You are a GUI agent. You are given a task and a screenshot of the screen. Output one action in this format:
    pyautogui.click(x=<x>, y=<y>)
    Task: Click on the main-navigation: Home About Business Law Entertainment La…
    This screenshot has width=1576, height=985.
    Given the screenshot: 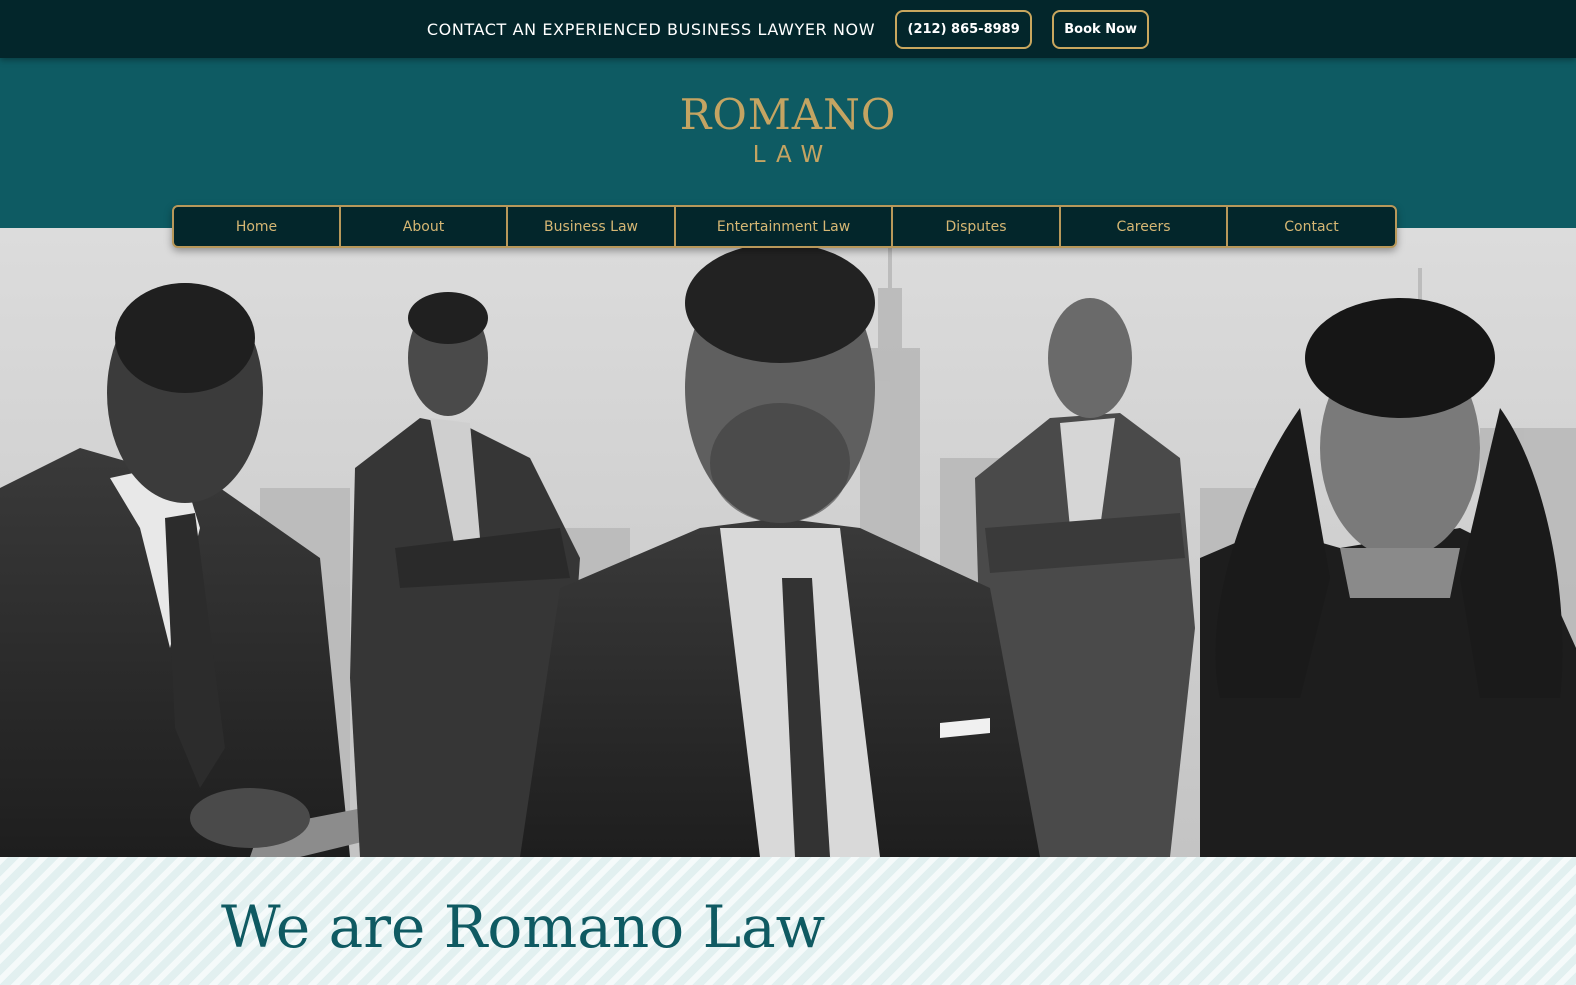 What is the action you would take?
    pyautogui.click(x=784, y=226)
    